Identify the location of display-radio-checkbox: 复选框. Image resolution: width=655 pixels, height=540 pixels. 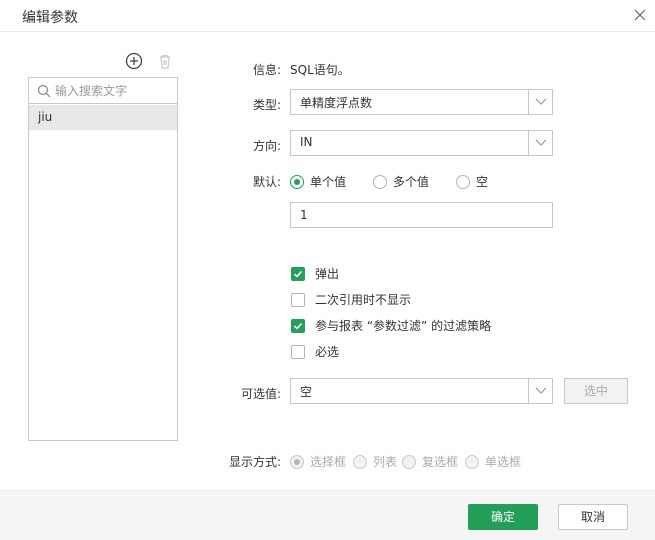
(430, 461).